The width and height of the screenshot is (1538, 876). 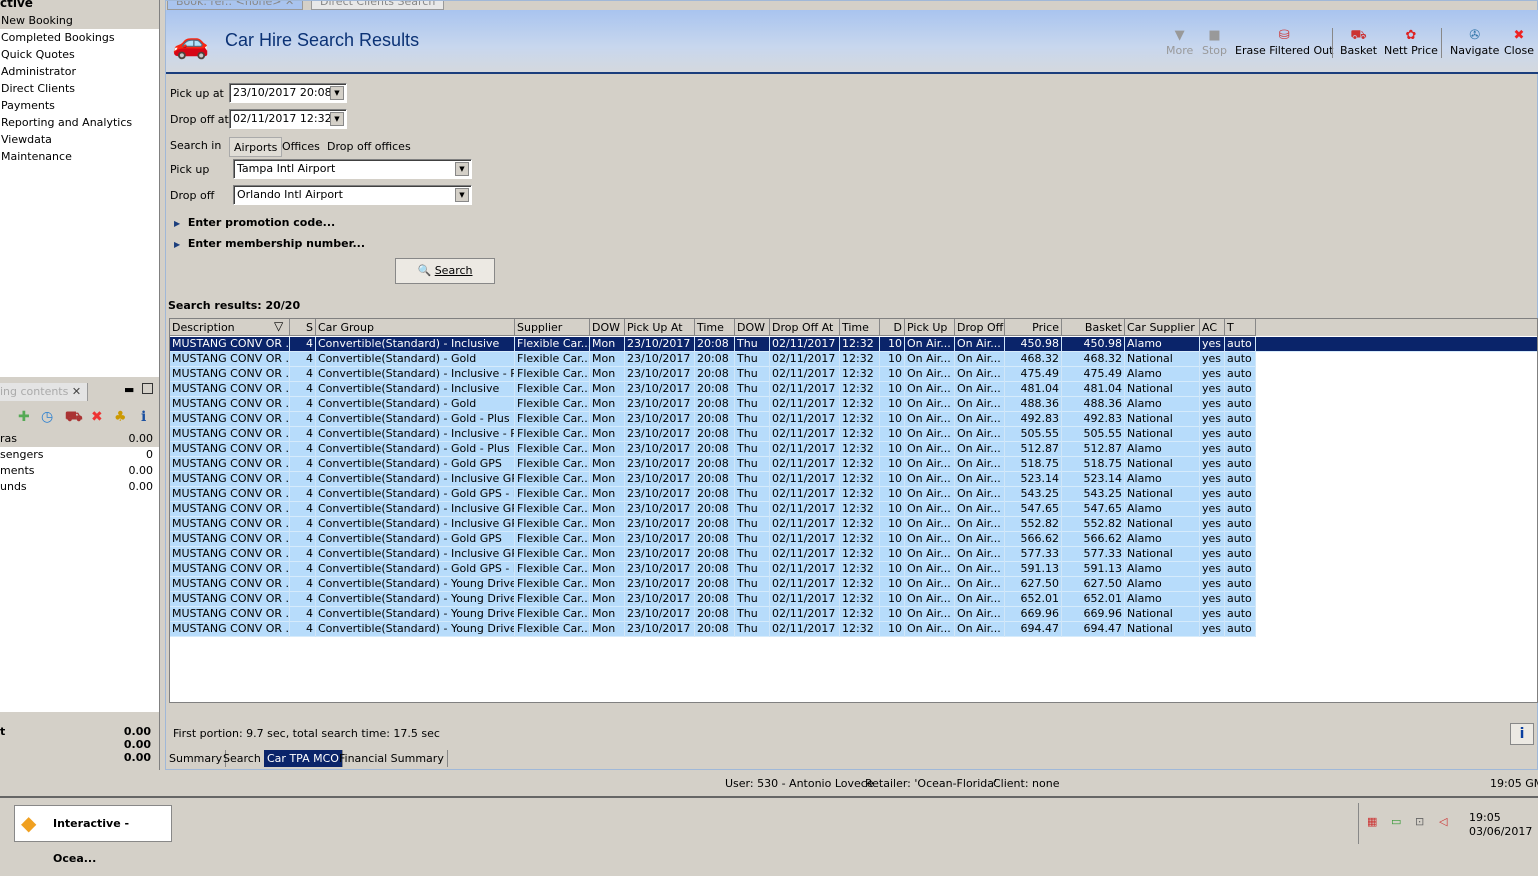 I want to click on cell-ac: yes, so click(x=1212, y=389).